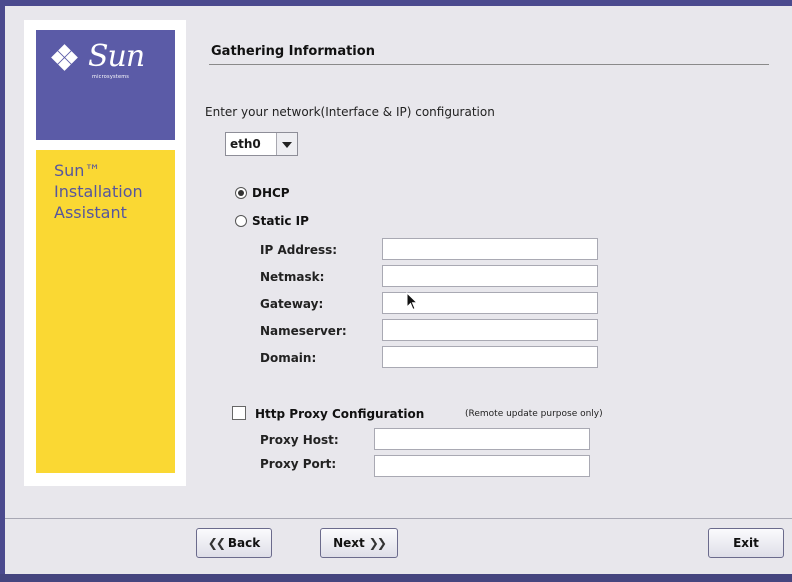  Describe the element at coordinates (534, 414) in the screenshot. I see `http-proxy-note: (Remote update purpose only)` at that location.